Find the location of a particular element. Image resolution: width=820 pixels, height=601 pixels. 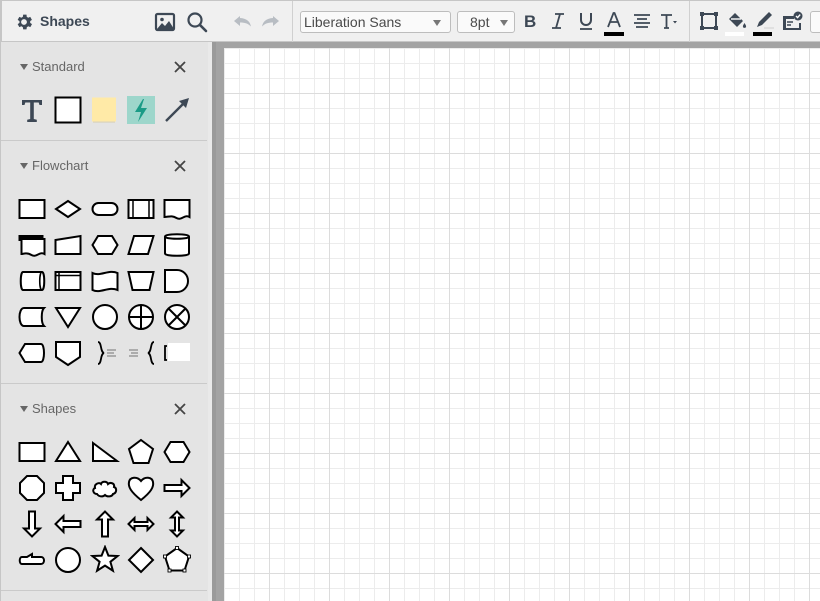

shape-decision is located at coordinates (68, 209).